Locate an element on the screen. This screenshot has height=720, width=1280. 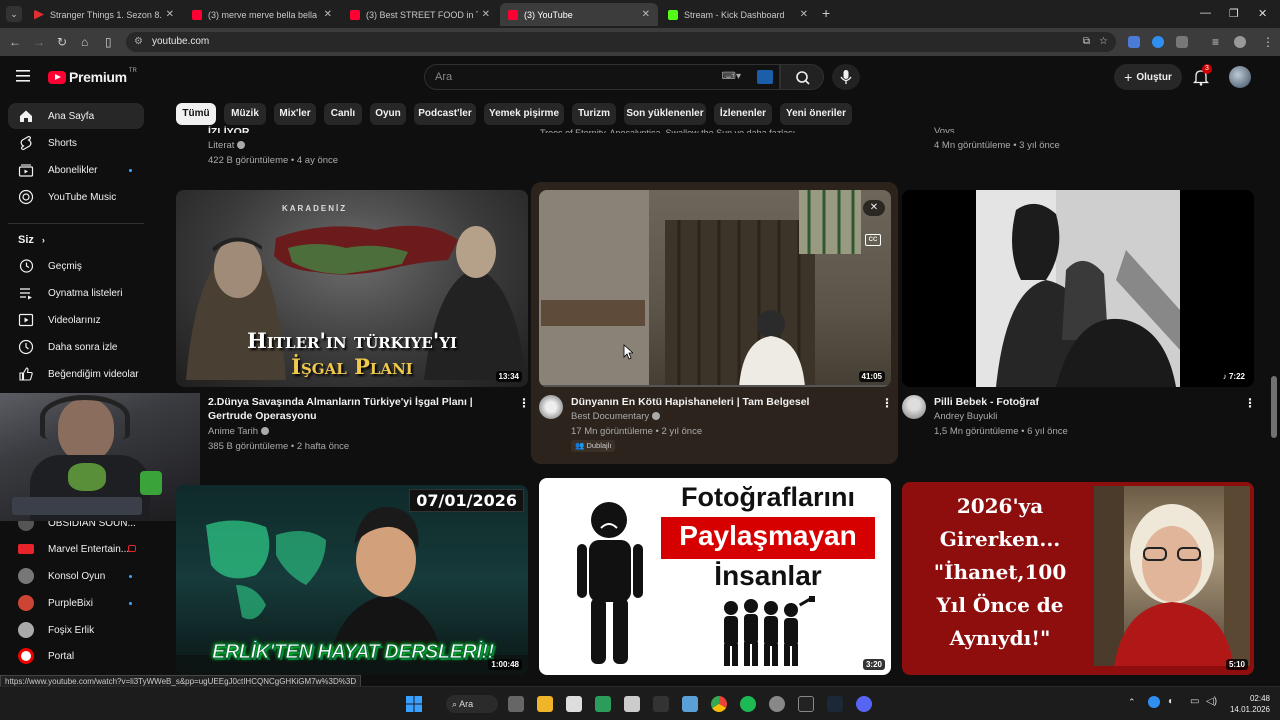
sidebar-sub-item: Foşix Erlik is located at coordinates (76, 630).